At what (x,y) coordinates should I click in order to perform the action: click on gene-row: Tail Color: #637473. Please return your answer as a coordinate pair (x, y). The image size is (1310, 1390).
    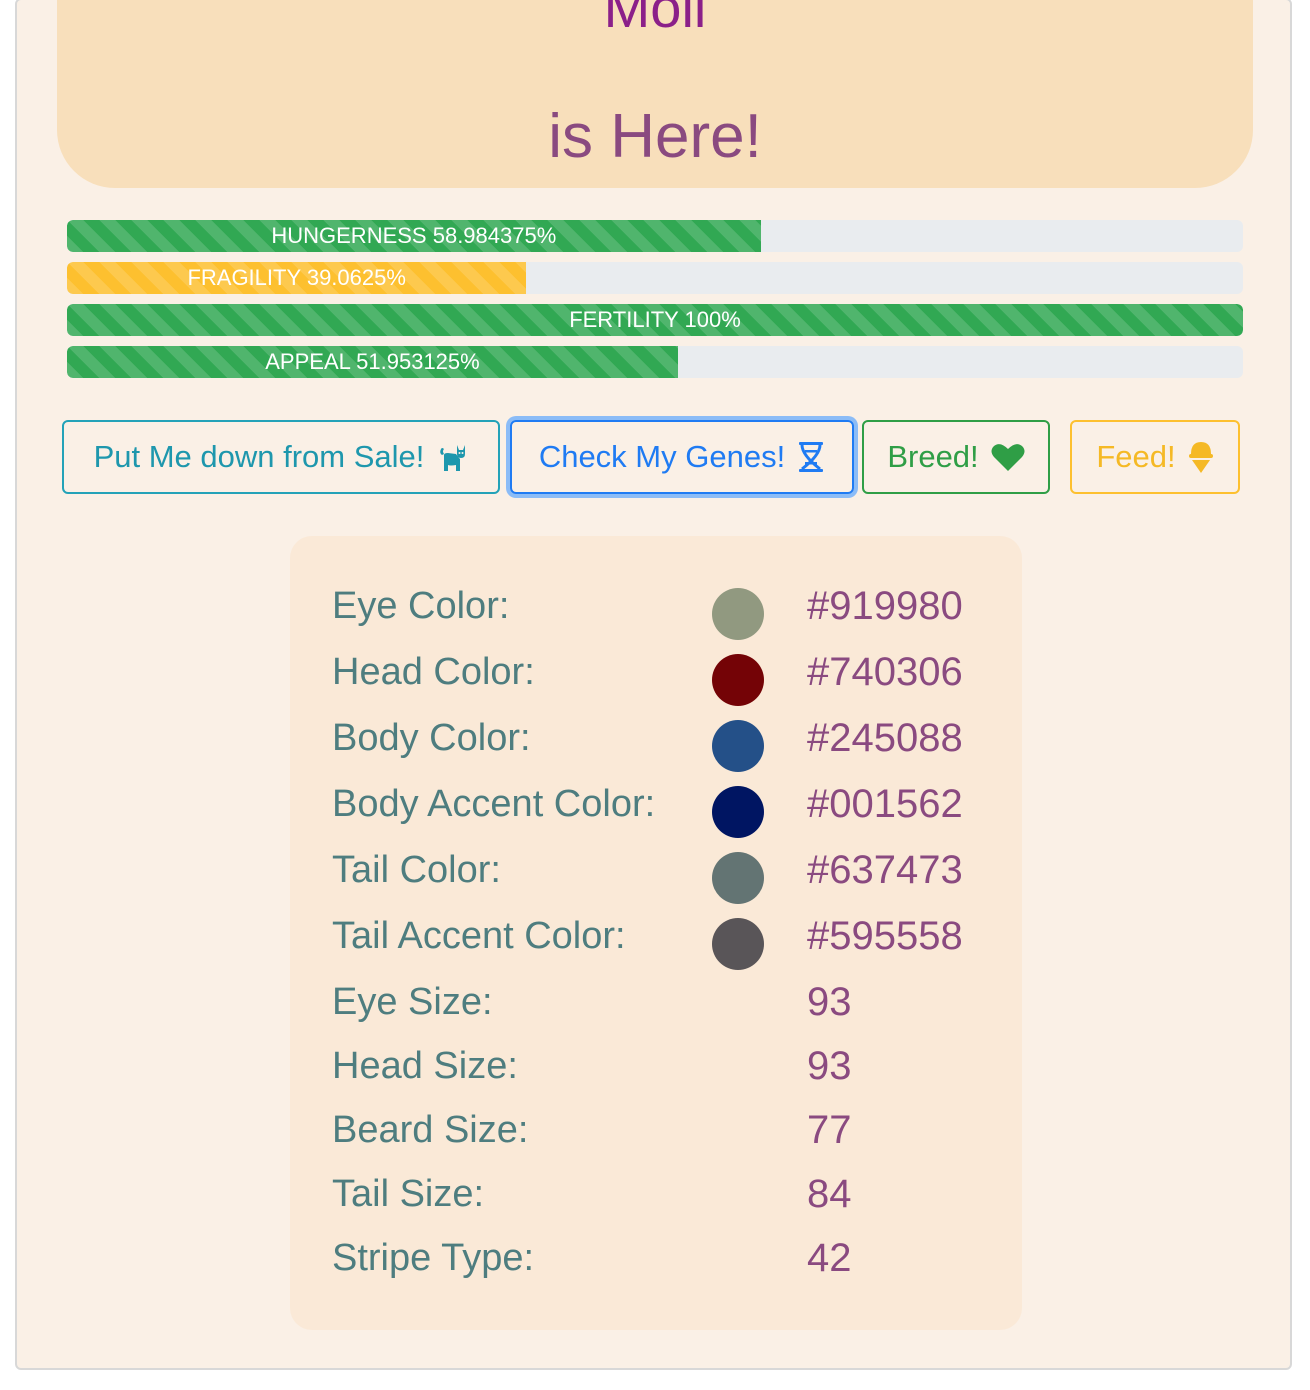
    Looking at the image, I should click on (662, 873).